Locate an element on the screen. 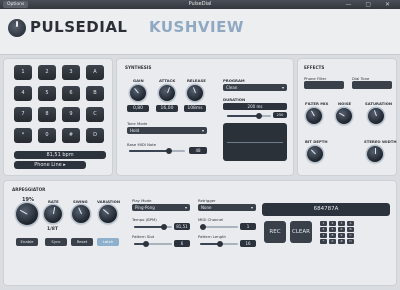 This screenshot has height=290, width=400. arp-swing-knob is located at coordinates (81, 214).